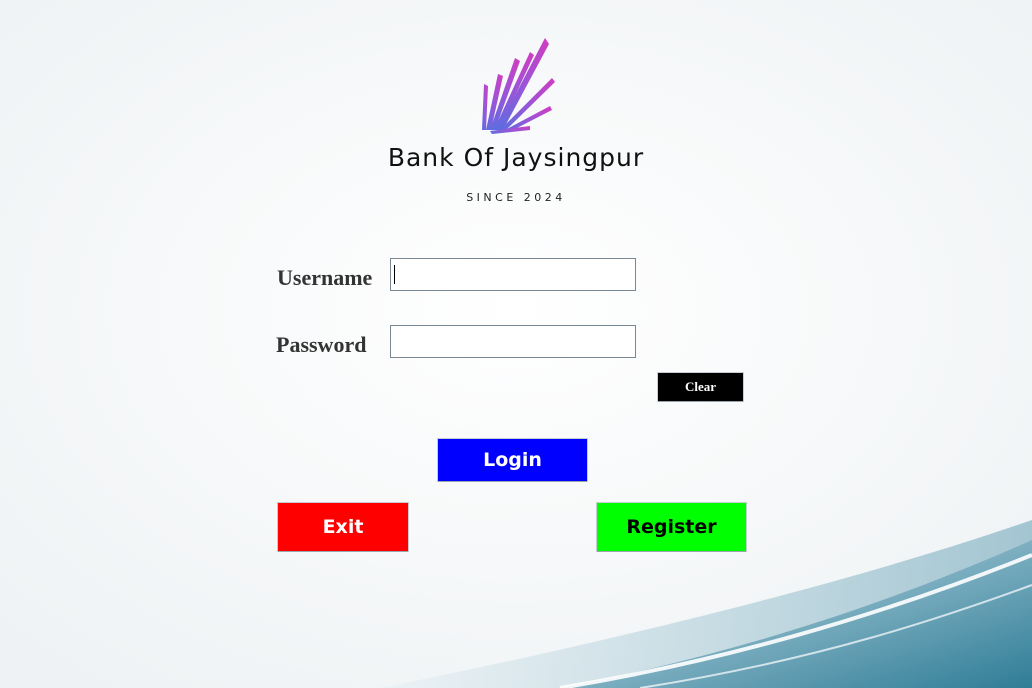  What do you see at coordinates (343, 527) in the screenshot?
I see `exit-button: Exit` at bounding box center [343, 527].